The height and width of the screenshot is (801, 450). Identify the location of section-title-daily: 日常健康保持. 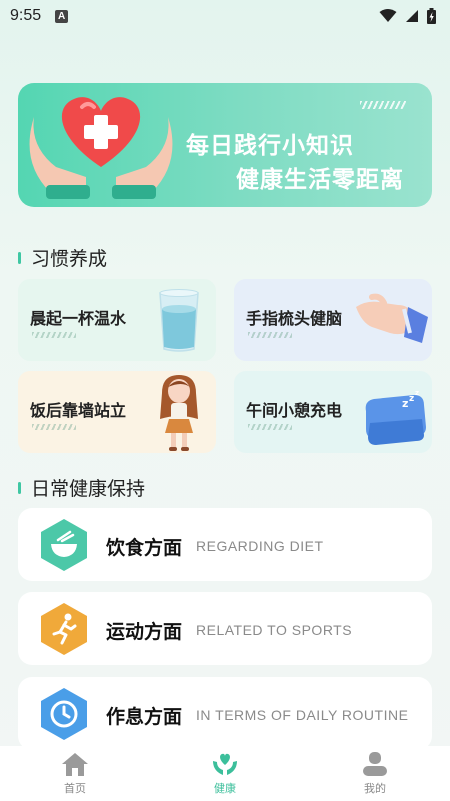
(81, 487).